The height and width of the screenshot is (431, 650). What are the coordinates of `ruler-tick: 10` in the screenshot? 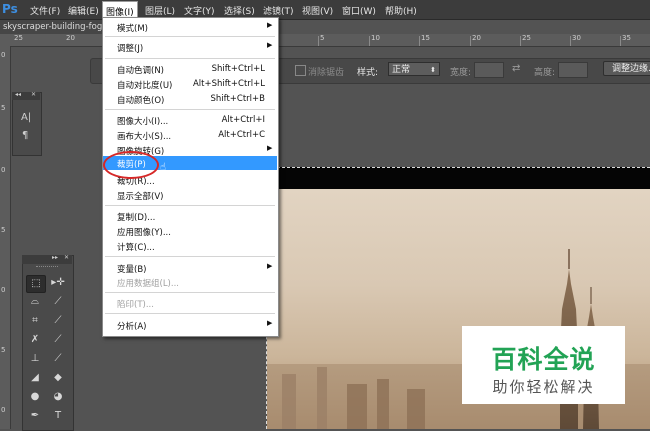 It's located at (375, 38).